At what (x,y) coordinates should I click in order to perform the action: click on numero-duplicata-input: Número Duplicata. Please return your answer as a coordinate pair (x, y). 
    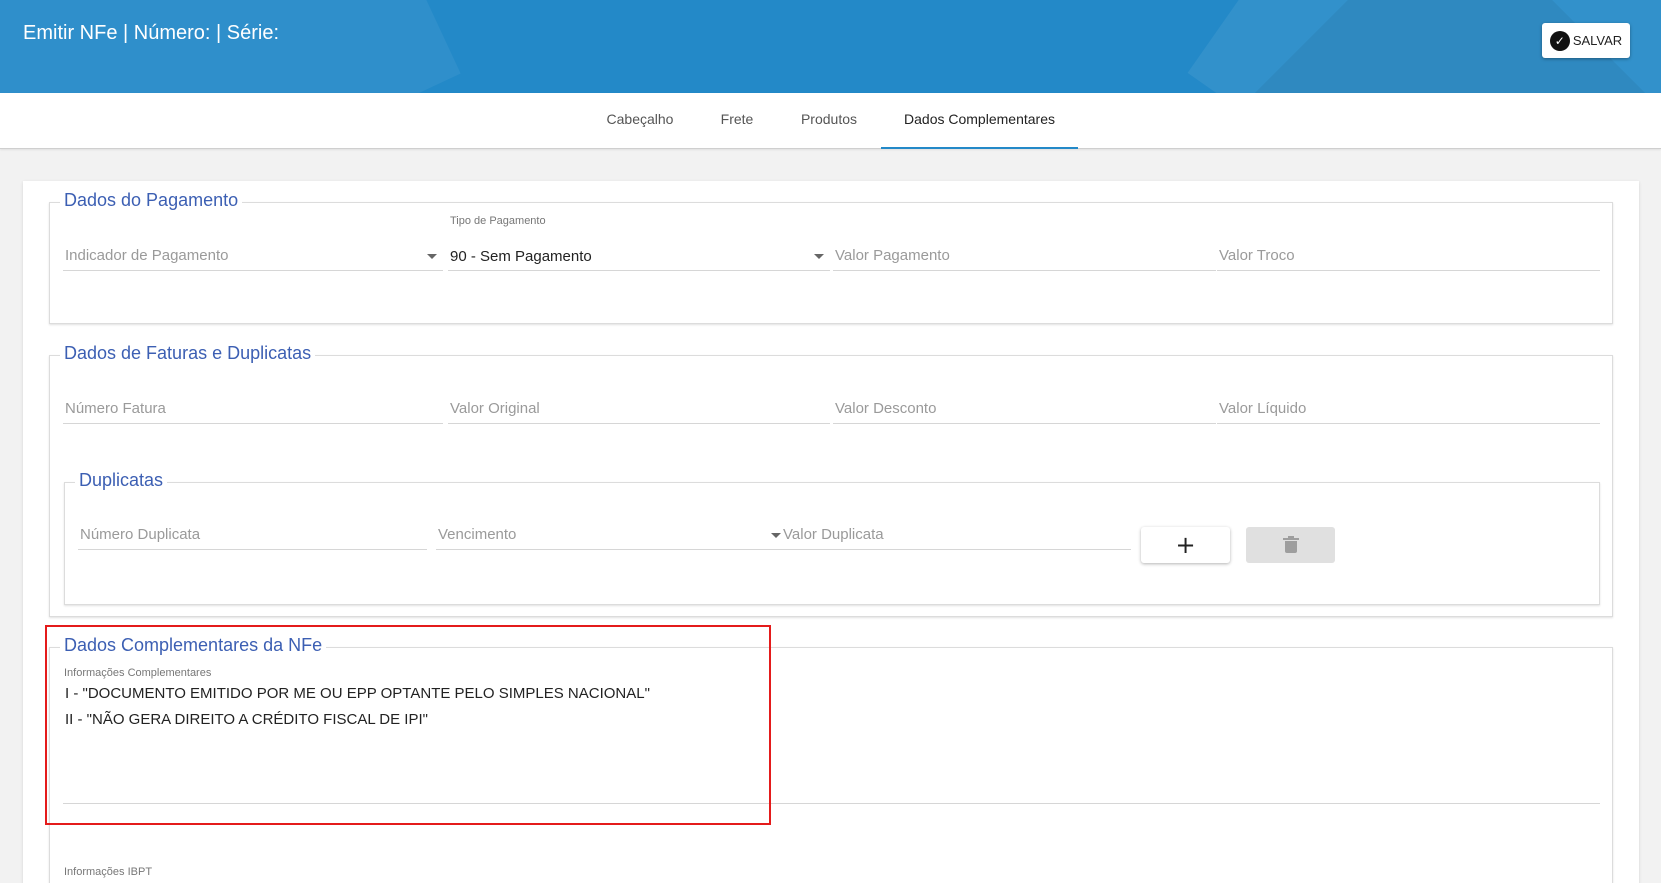
    Looking at the image, I should click on (252, 535).